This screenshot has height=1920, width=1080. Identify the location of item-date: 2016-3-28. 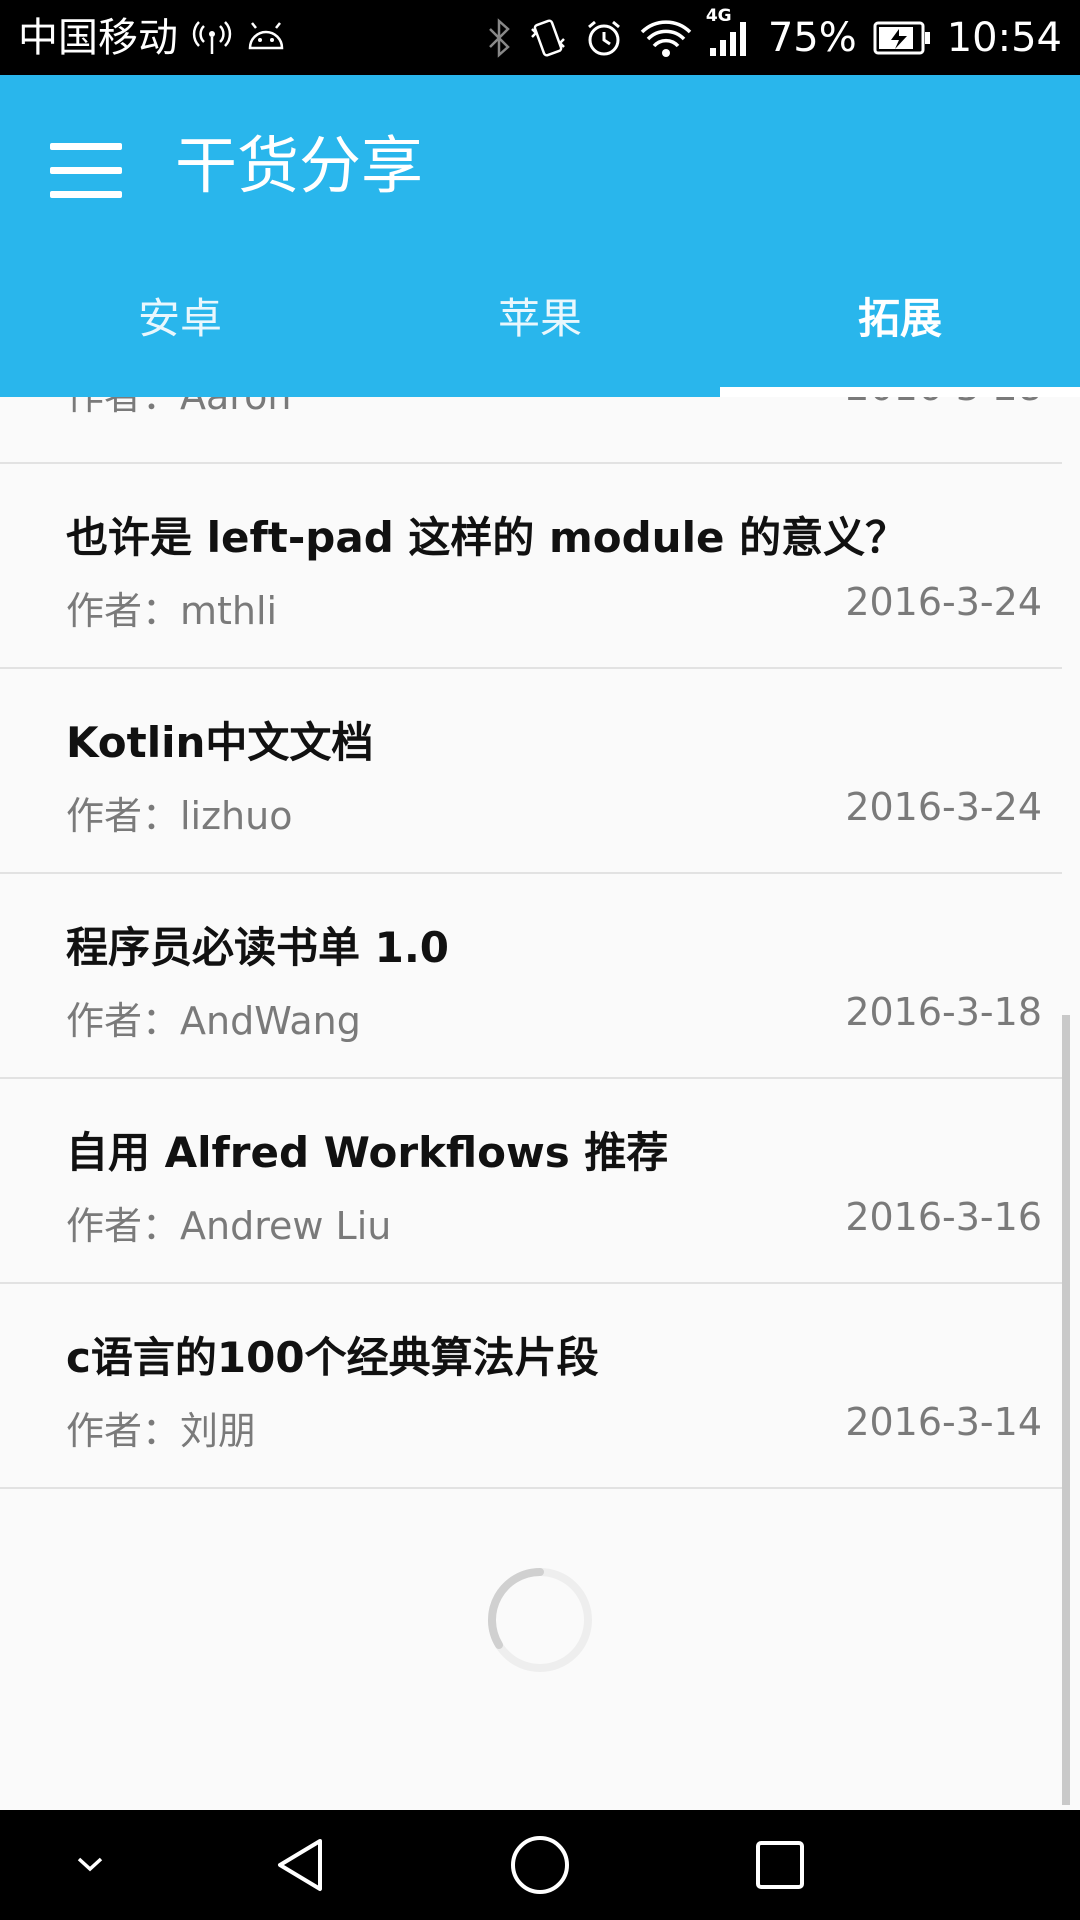
(943, 403).